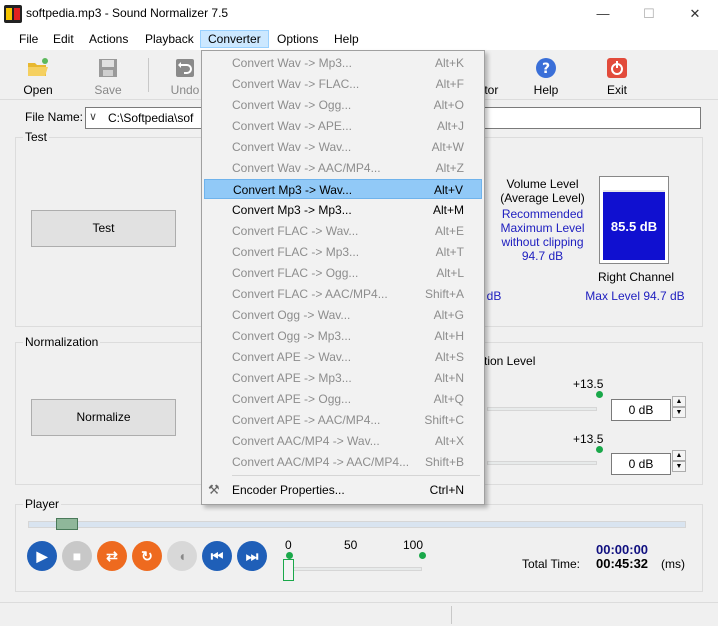  Describe the element at coordinates (617, 76) in the screenshot. I see `exit-button: Exit` at that location.